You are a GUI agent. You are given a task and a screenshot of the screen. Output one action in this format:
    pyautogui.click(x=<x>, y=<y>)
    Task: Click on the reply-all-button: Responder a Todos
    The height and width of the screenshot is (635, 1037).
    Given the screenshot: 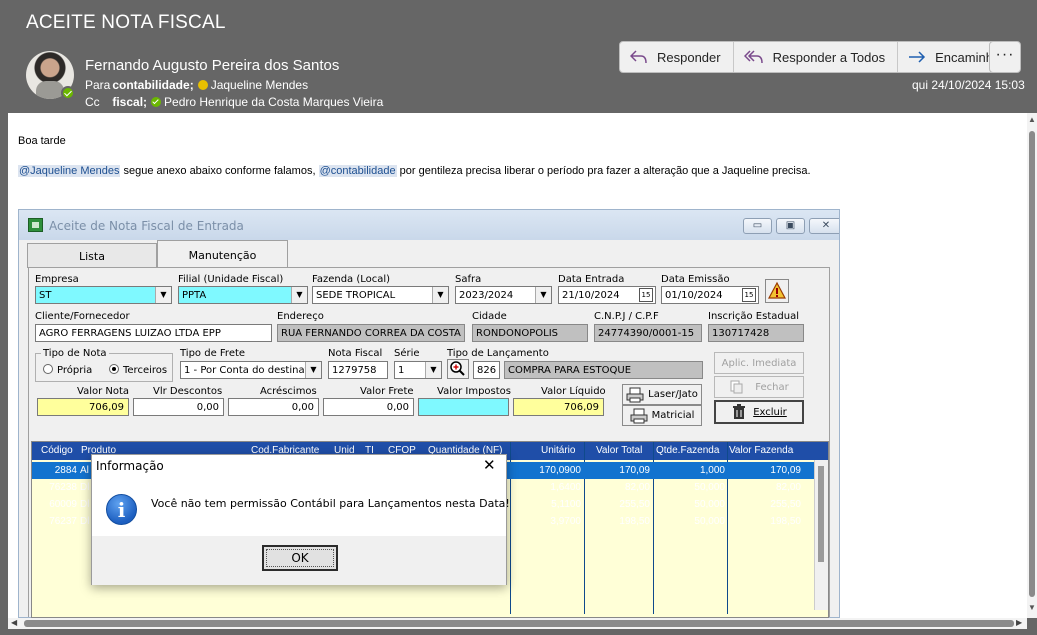 What is the action you would take?
    pyautogui.click(x=816, y=57)
    